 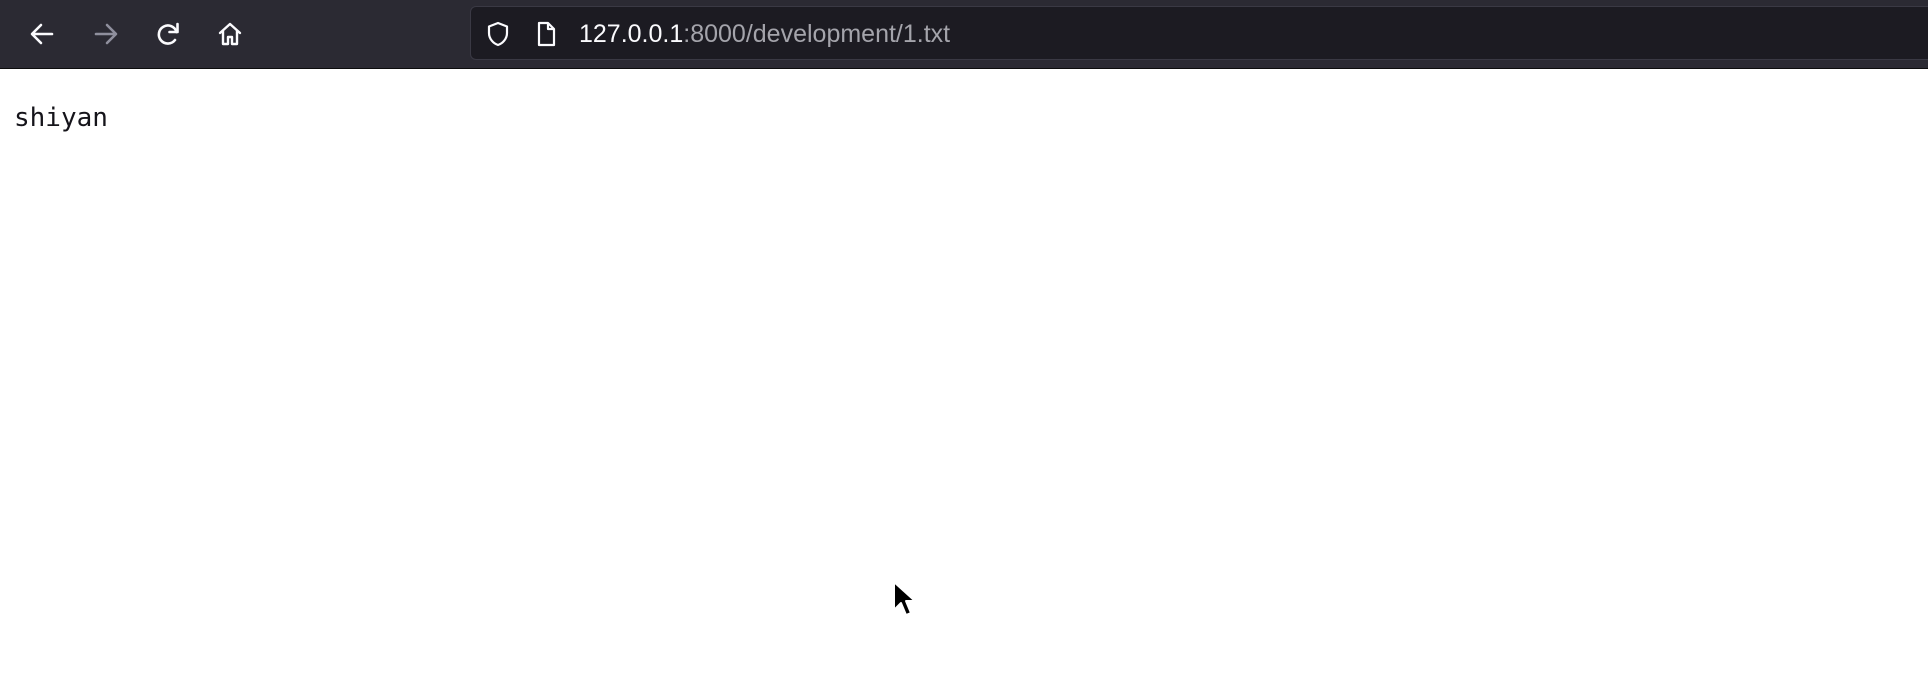 I want to click on url-path: :8000/development/1.txt, so click(x=817, y=34).